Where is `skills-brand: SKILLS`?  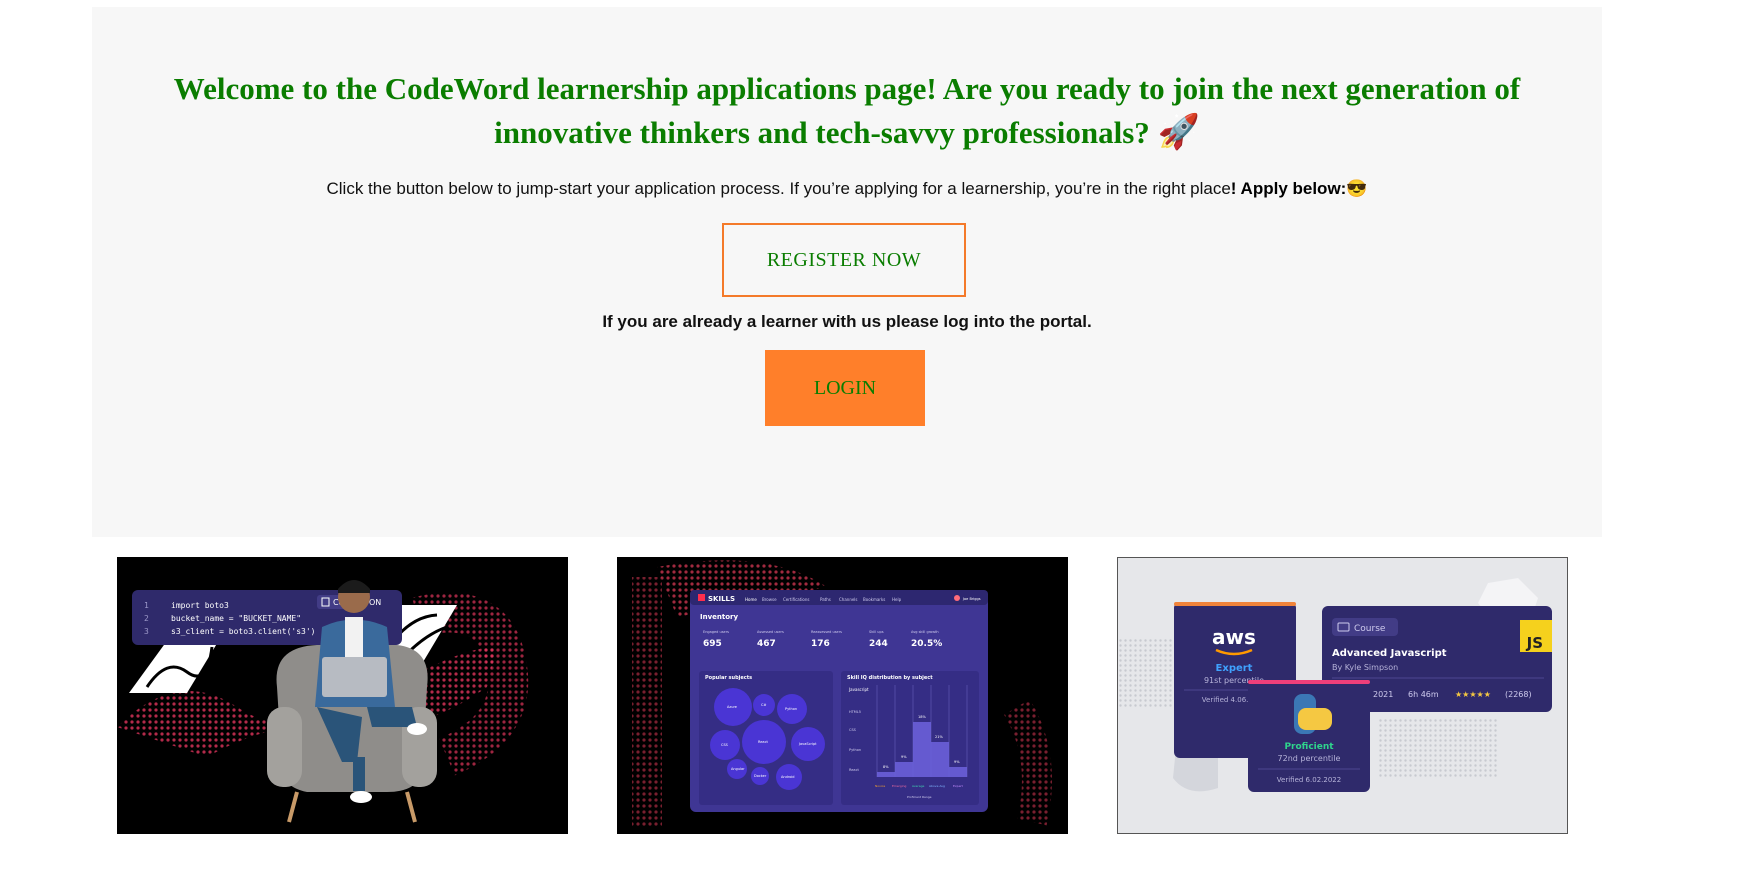
skills-brand: SKILLS is located at coordinates (721, 599).